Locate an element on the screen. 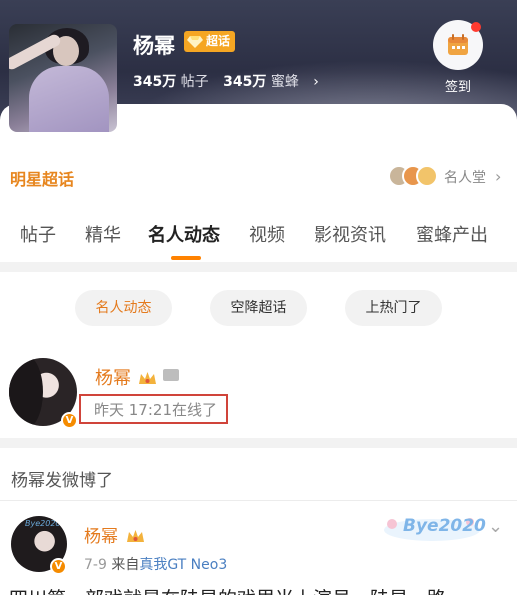 The height and width of the screenshot is (595, 517). post-meta: 7-9 来自真我GT Neo3 is located at coordinates (155, 564).